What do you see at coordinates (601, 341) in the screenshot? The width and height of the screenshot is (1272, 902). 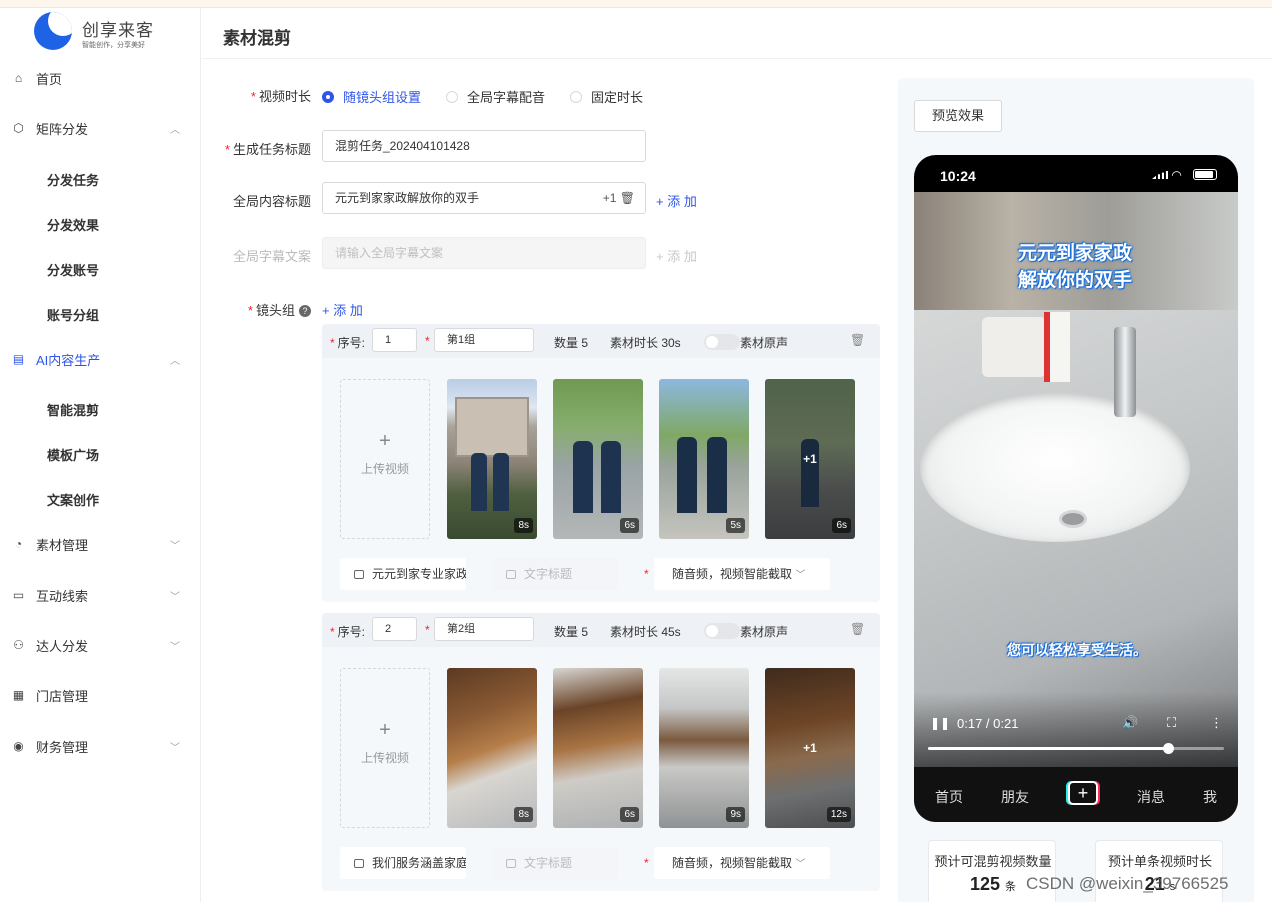 I see `shot-group-header: * 序号: 1 * 第1组 数量 5 素材时长 30s 素材原声 🗑` at bounding box center [601, 341].